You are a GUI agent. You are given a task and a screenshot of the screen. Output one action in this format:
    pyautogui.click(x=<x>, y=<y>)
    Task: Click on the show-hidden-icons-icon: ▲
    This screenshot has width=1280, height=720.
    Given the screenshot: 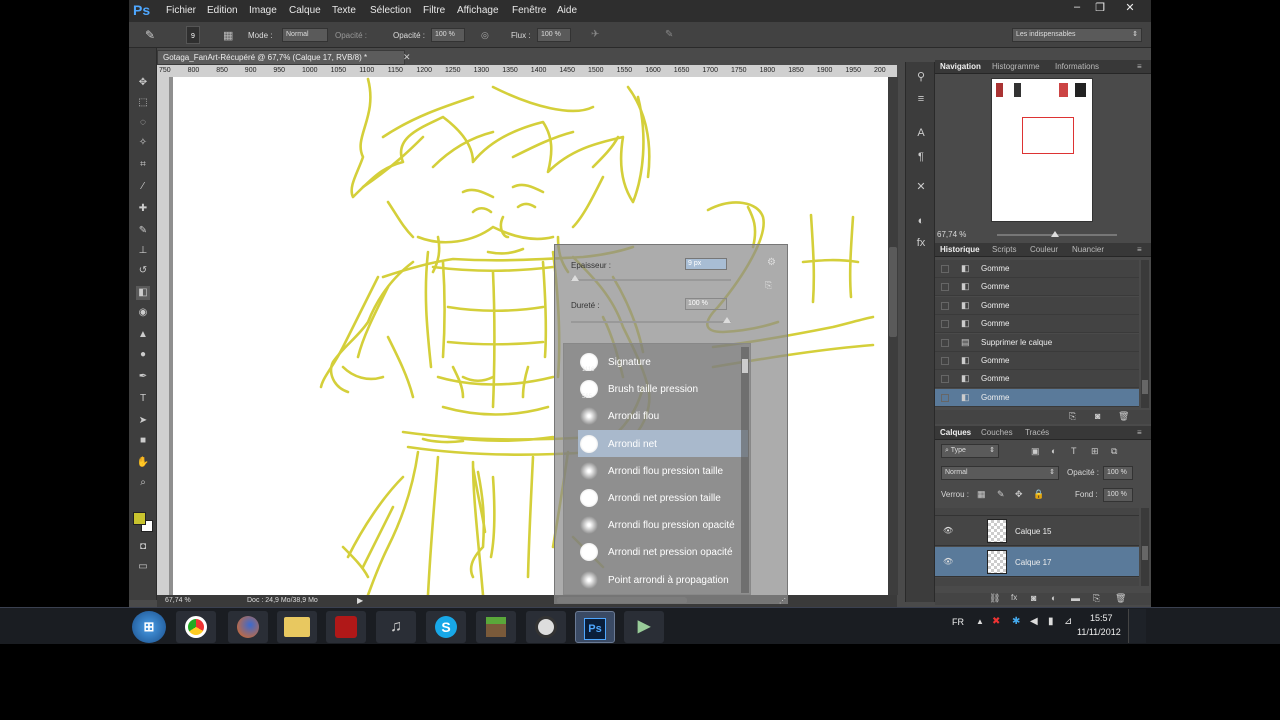 What is the action you would take?
    pyautogui.click(x=980, y=621)
    